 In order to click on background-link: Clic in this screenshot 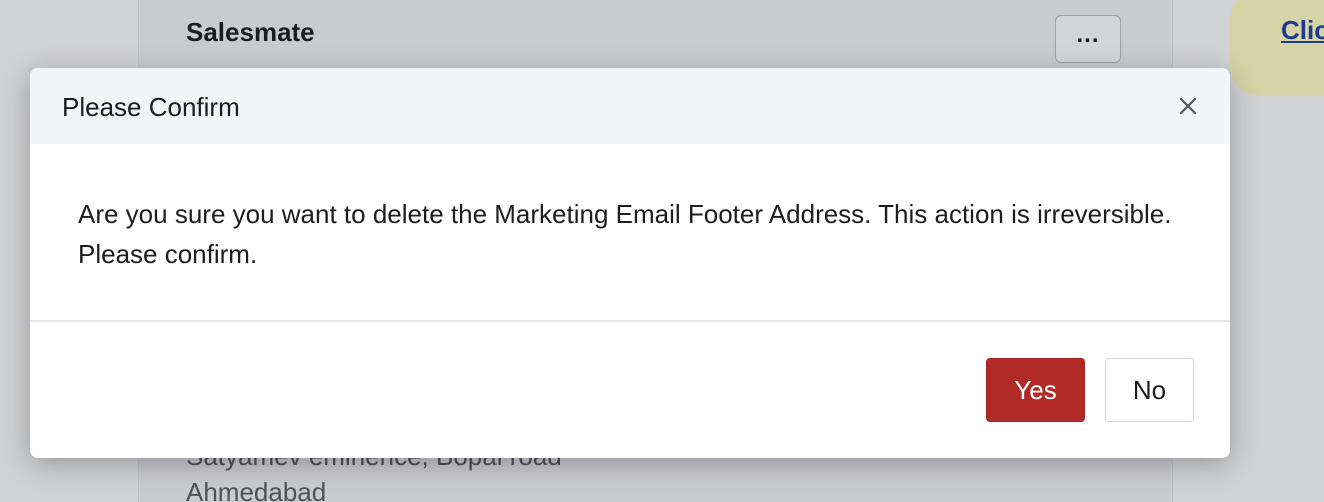, I will do `click(1302, 30)`.